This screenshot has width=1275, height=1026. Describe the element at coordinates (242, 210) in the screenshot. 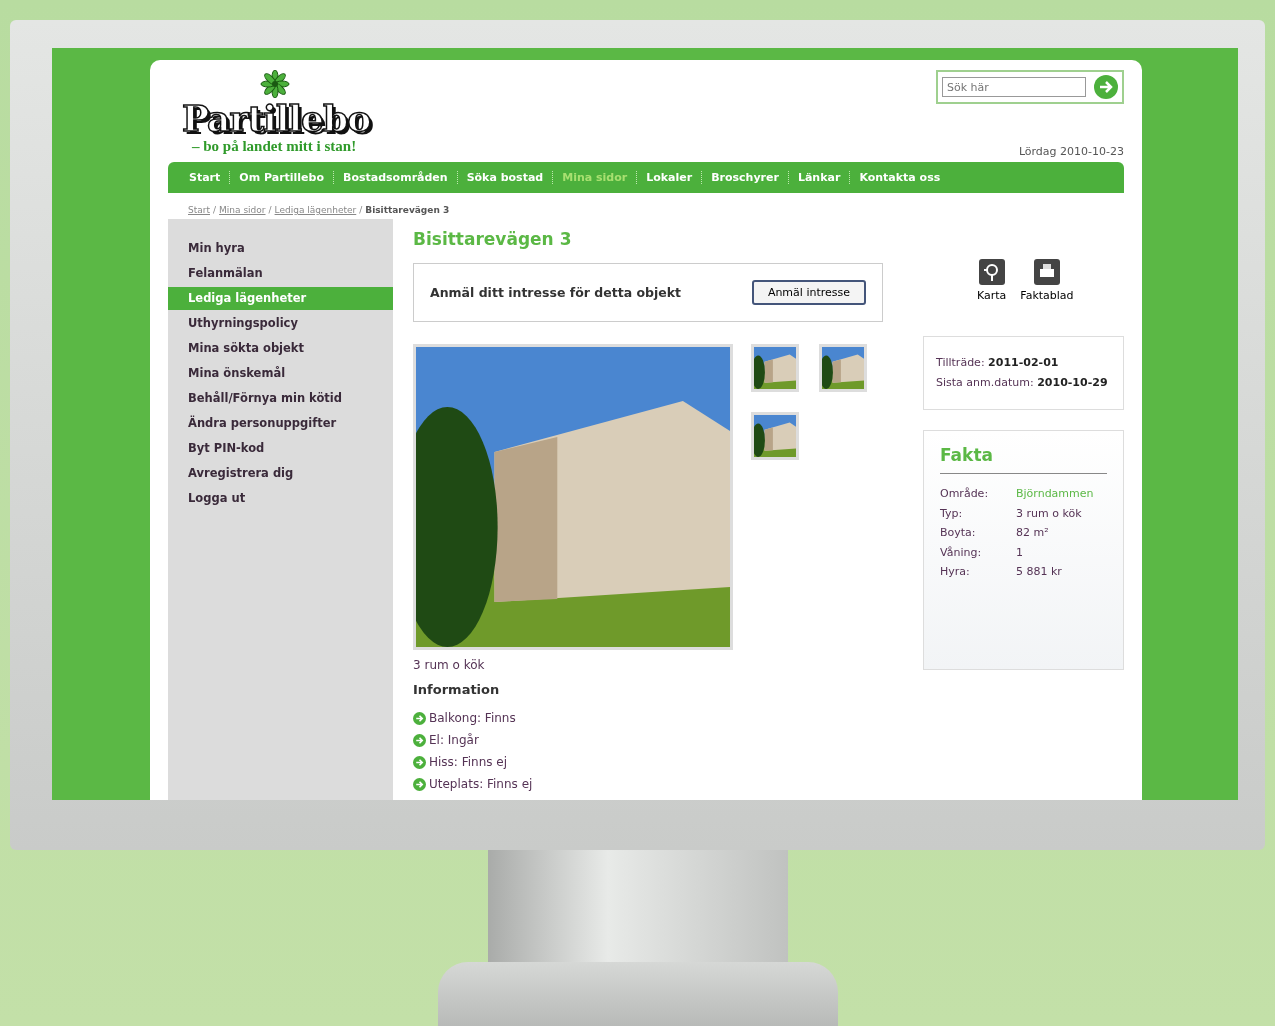

I see `breadcrumb-link: Mina sidor` at that location.